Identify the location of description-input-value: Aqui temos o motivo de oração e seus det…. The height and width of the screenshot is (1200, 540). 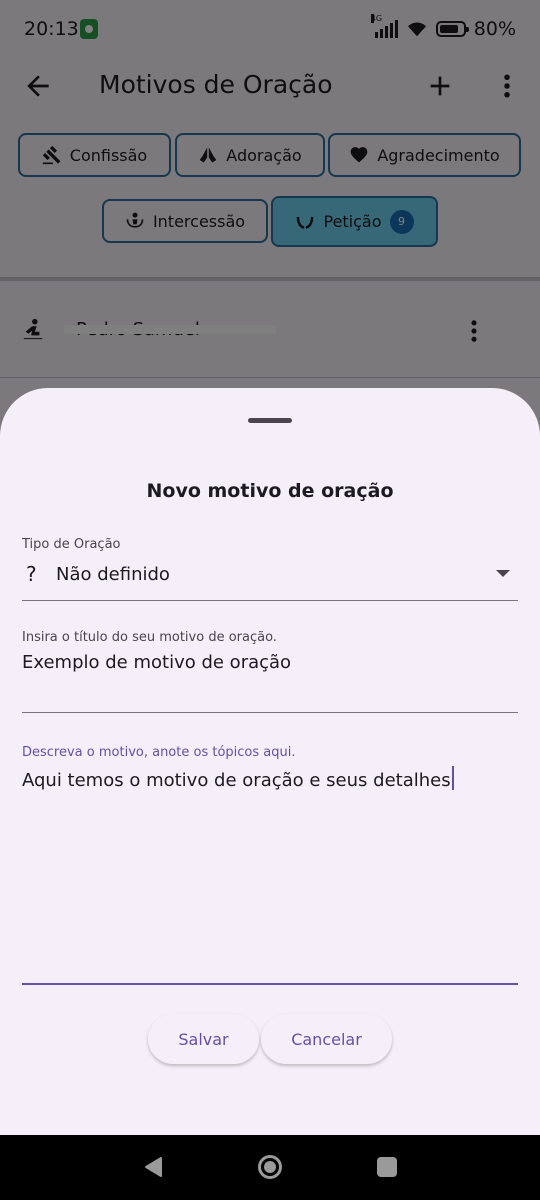
(238, 778).